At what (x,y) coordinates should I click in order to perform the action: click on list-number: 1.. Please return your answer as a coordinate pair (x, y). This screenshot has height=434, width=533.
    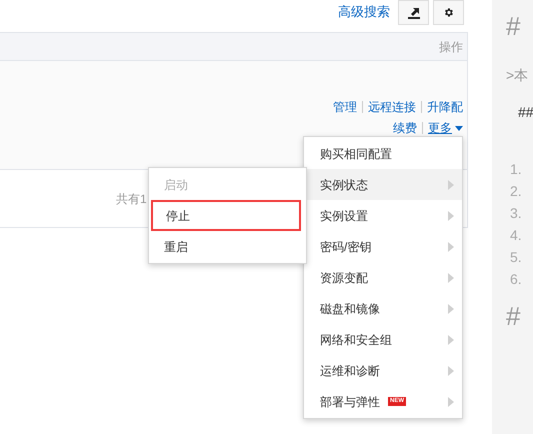
    Looking at the image, I should click on (516, 169).